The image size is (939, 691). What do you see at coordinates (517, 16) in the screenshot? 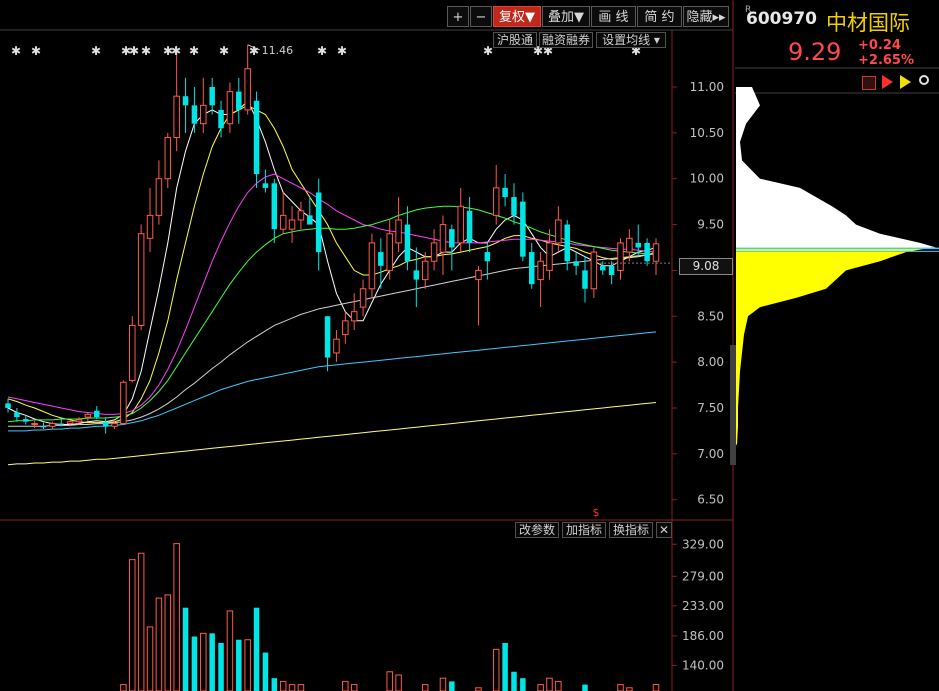
I see `fuquan-button: 复权▼` at bounding box center [517, 16].